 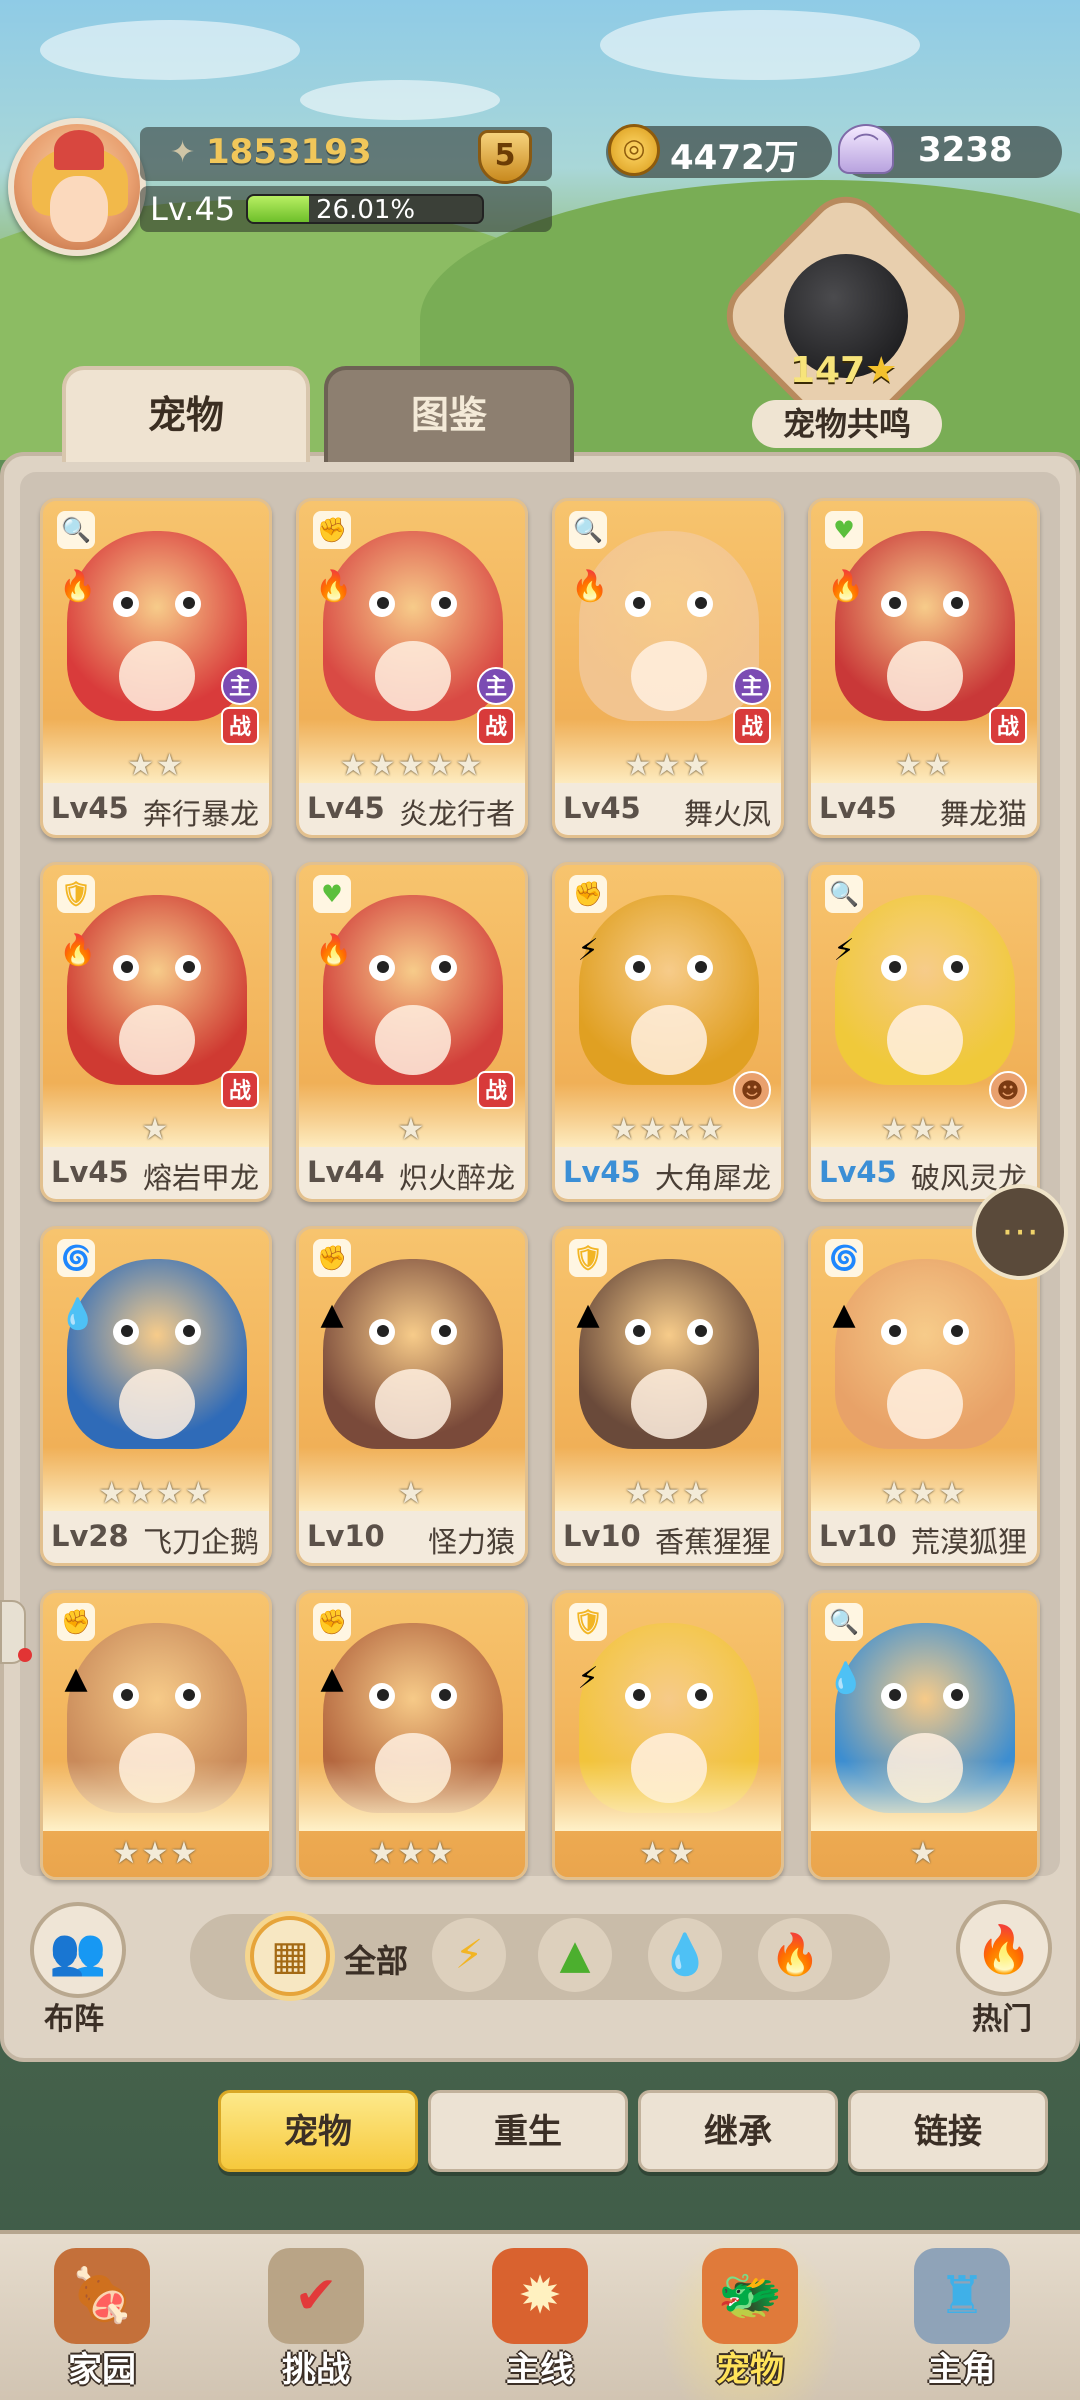 What do you see at coordinates (412, 765) in the screenshot?
I see `pet-stars: ★★★★★` at bounding box center [412, 765].